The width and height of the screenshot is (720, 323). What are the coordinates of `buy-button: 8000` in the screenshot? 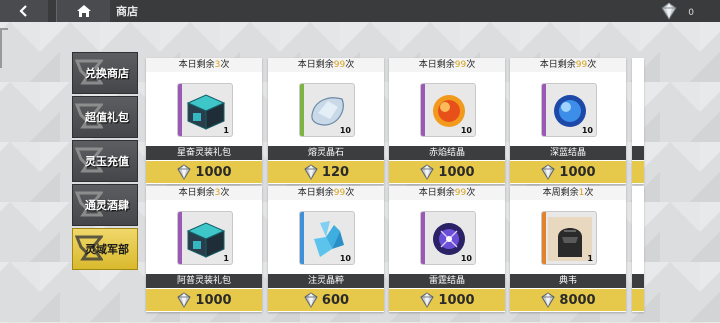 It's located at (568, 300).